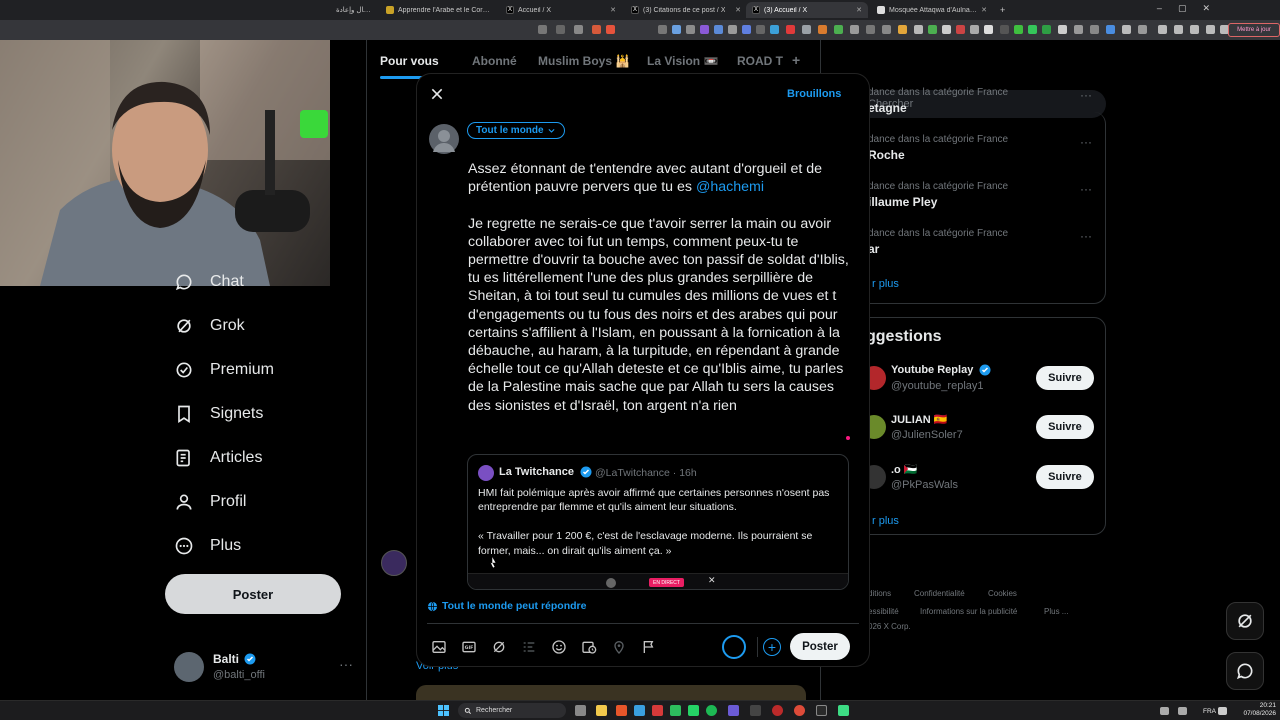 Image resolution: width=1280 pixels, height=720 pixels. I want to click on trend-item: etagne, so click(887, 108).